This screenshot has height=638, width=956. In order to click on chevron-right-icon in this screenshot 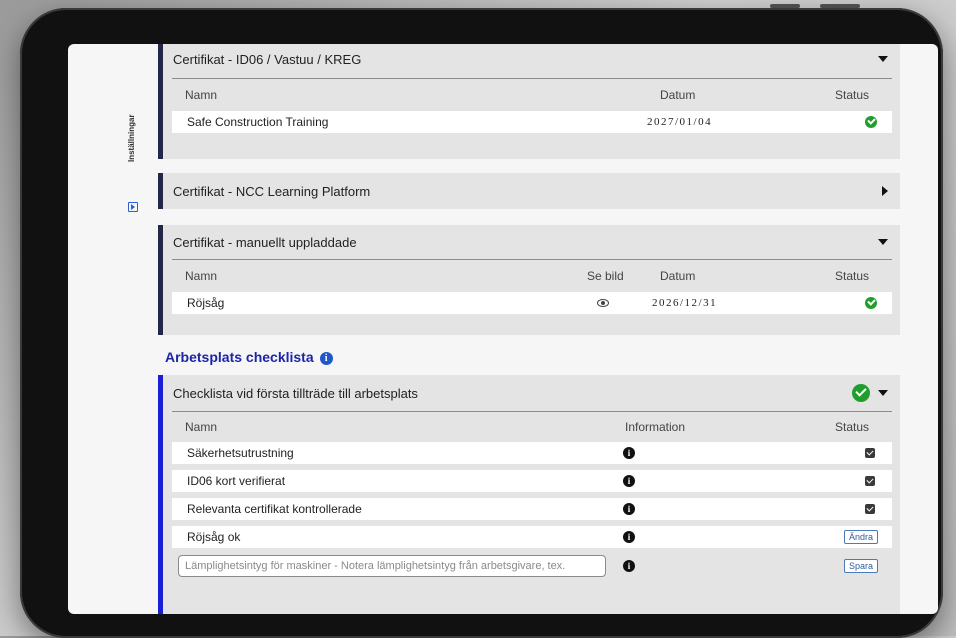, I will do `click(885, 191)`.